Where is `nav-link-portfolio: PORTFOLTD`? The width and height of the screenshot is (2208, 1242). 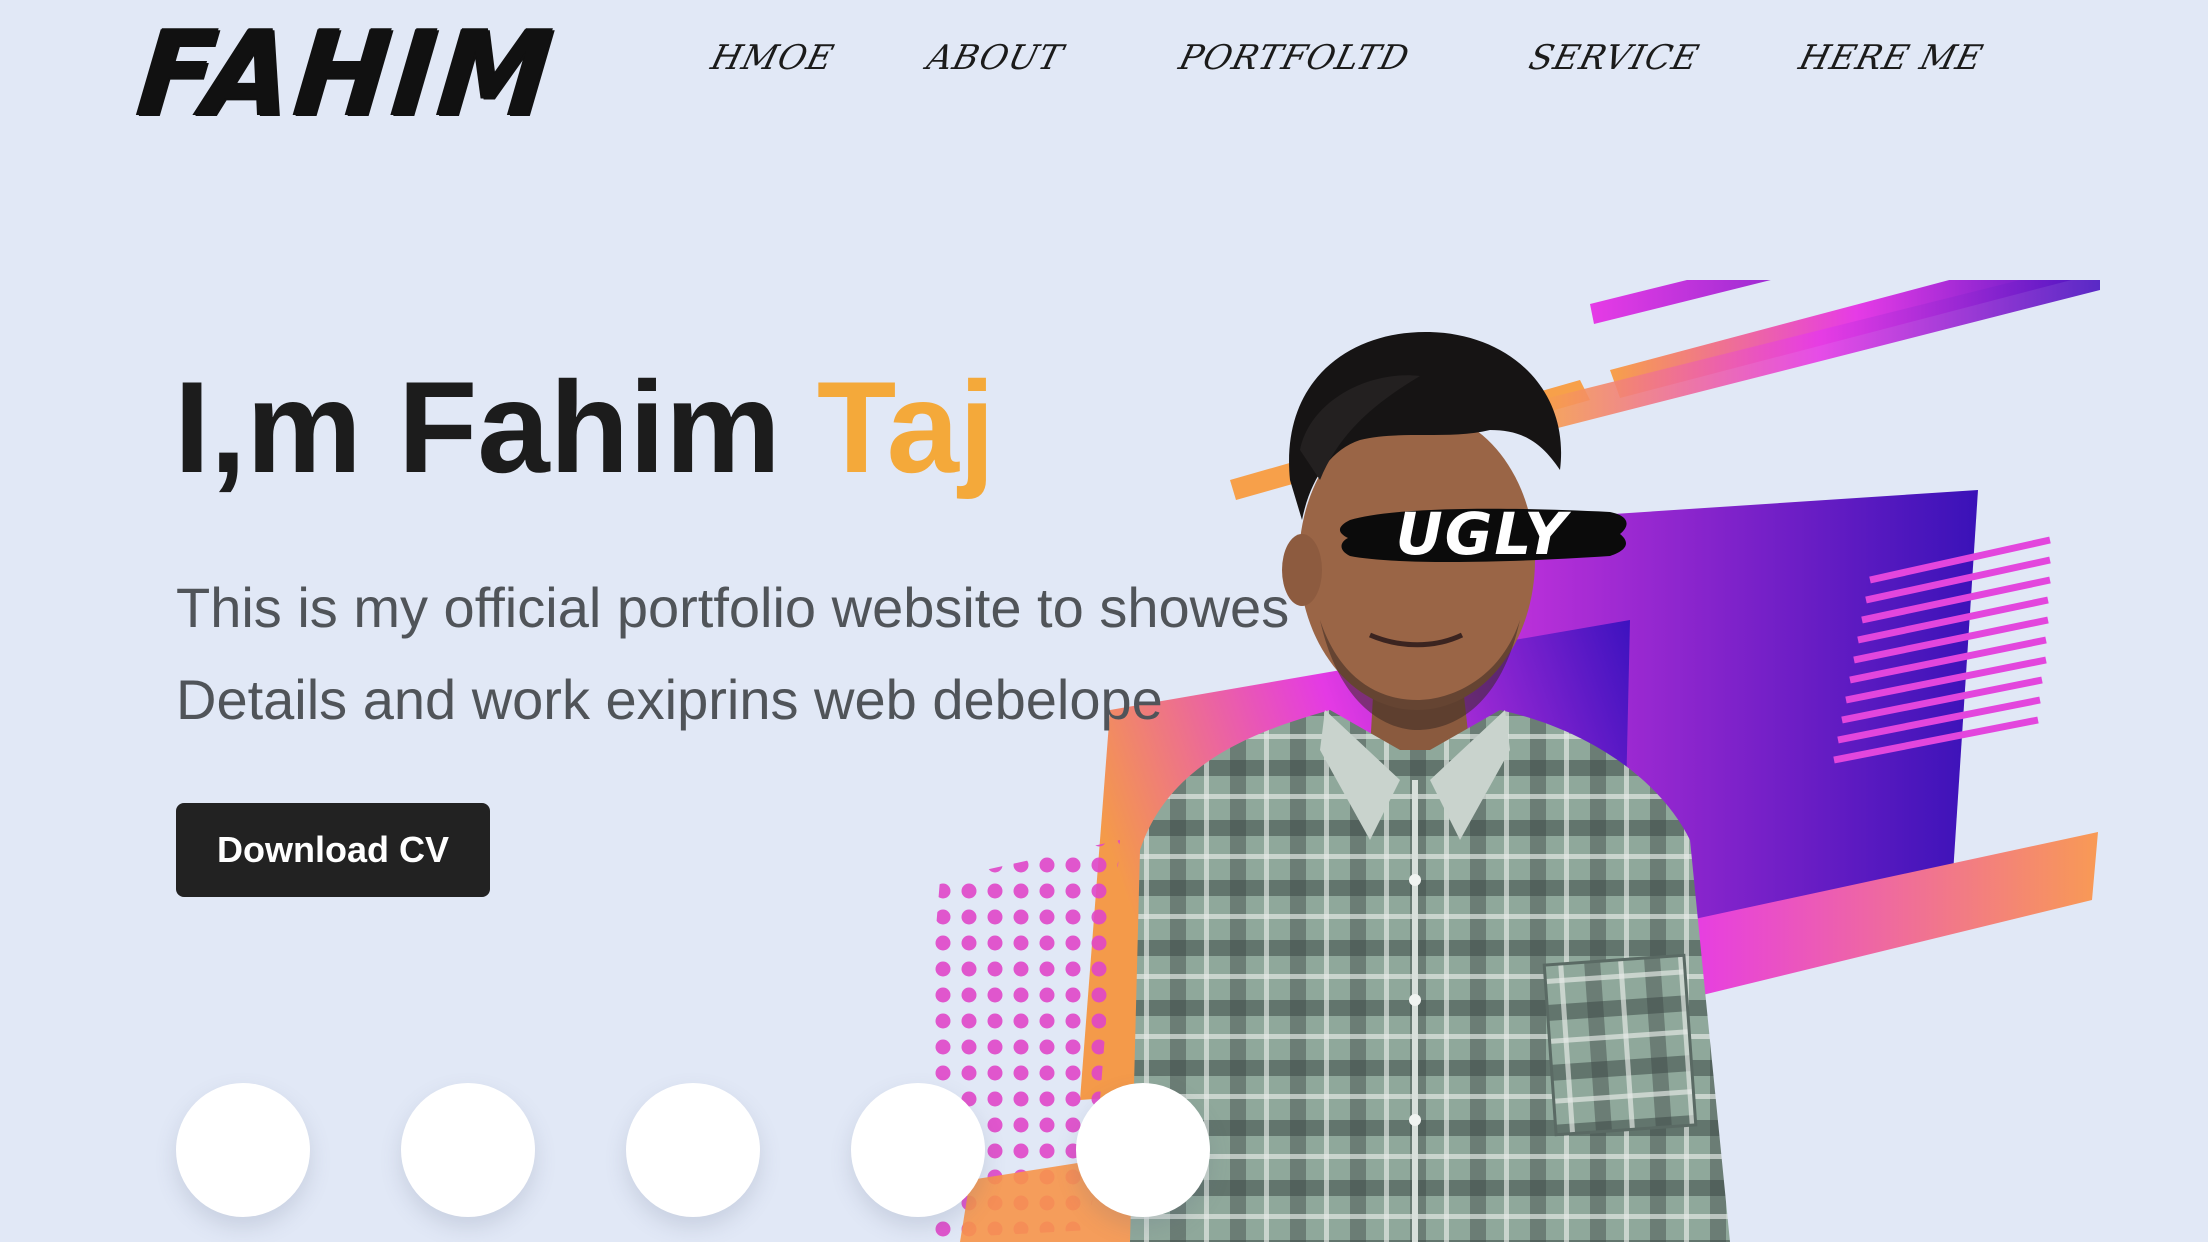
nav-link-portfolio: PORTFOLTD is located at coordinates (1294, 58).